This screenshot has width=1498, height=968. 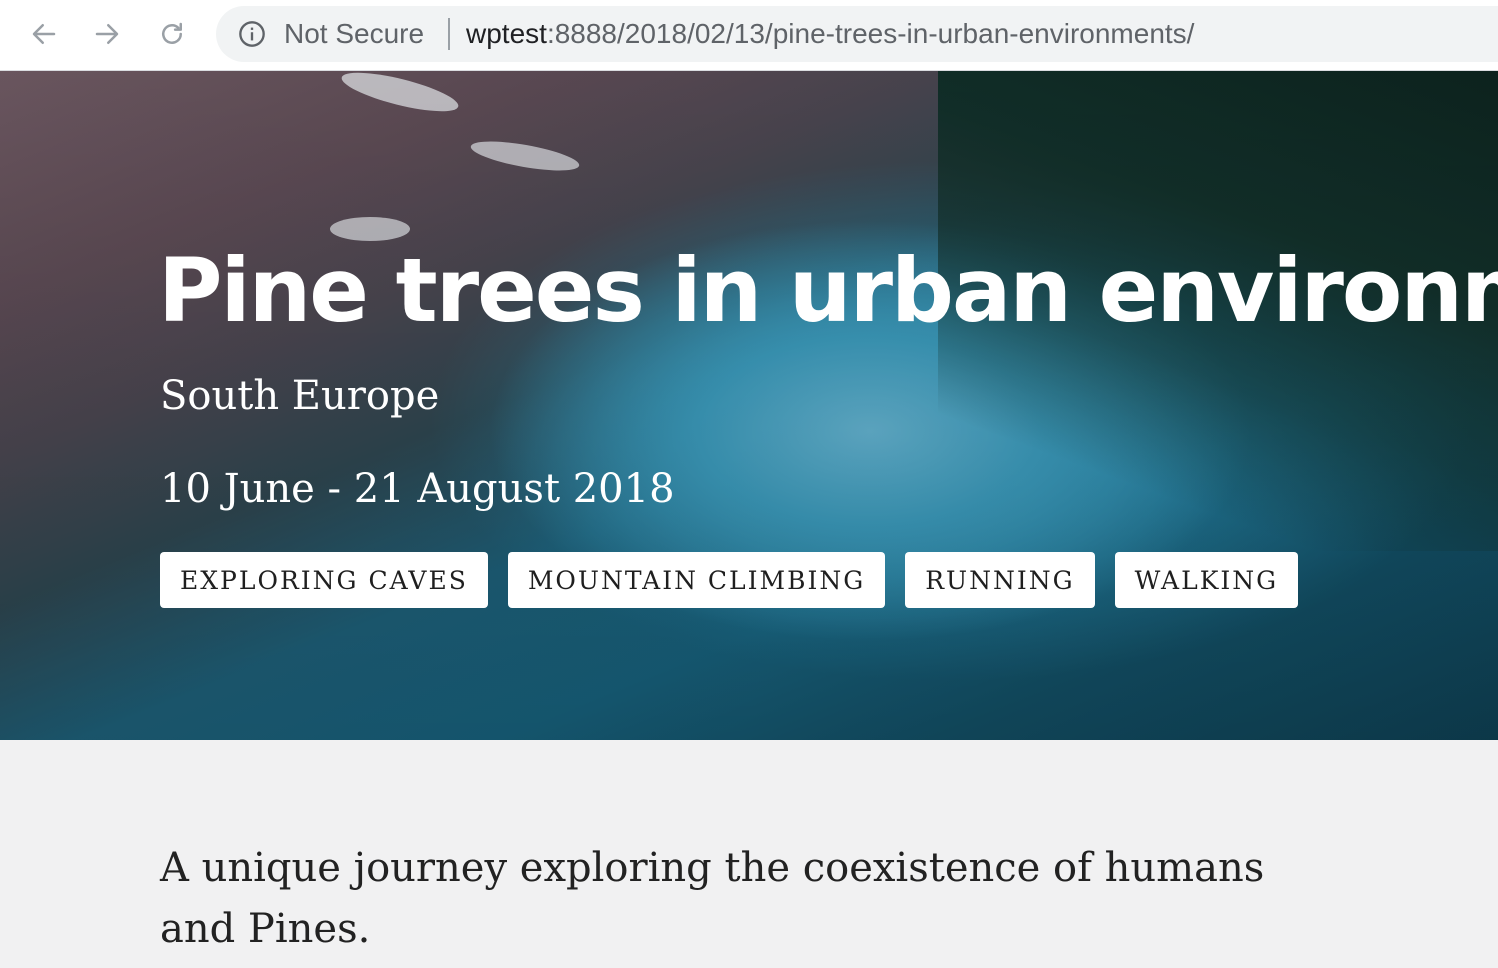 What do you see at coordinates (300, 396) in the screenshot?
I see `location-text: South Europe` at bounding box center [300, 396].